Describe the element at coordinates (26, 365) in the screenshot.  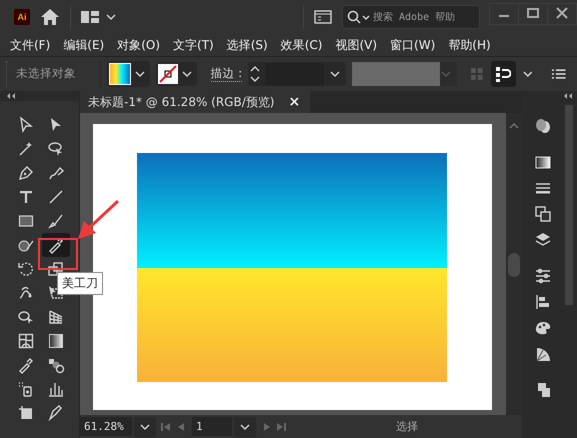
I see `eyedropper-icon` at that location.